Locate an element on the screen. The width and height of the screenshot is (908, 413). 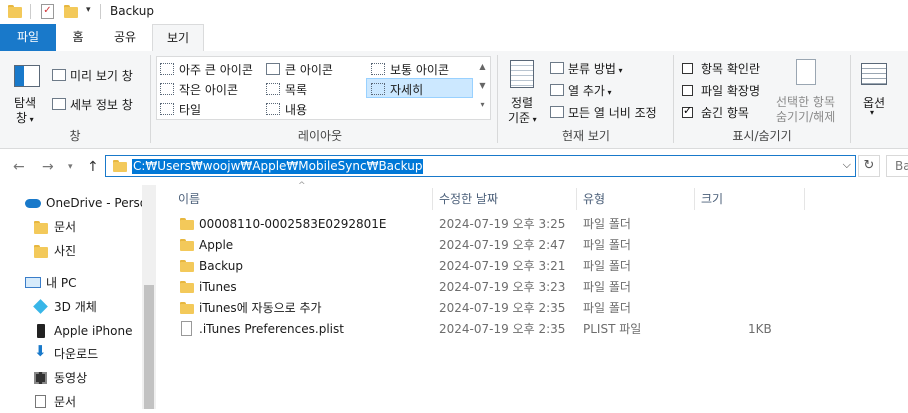
file-size: 1KB is located at coordinates (760, 329).